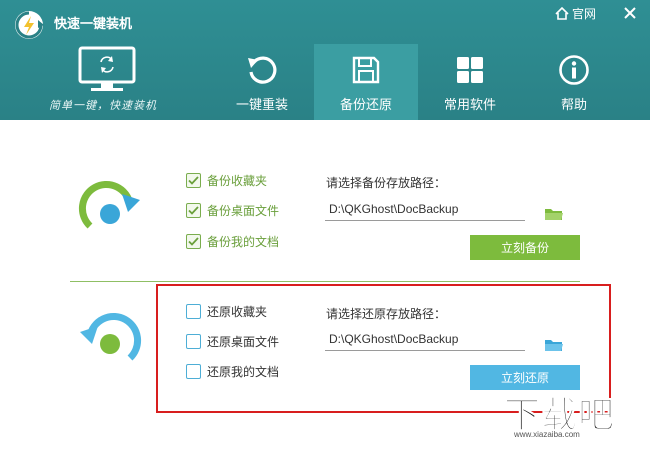  Describe the element at coordinates (243, 342) in the screenshot. I see `option-label: 还原桌面文件` at that location.